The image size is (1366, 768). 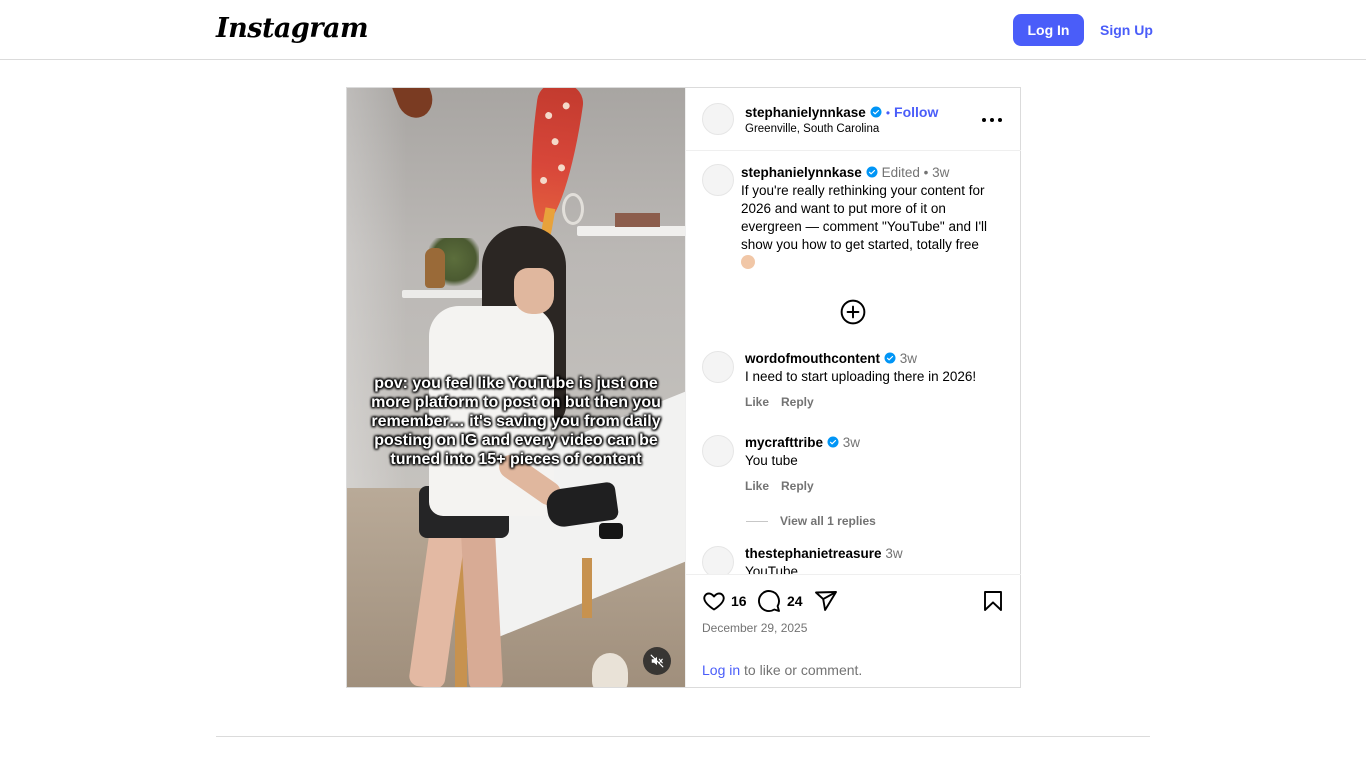 I want to click on instagram-logo: Instagram, so click(x=292, y=28).